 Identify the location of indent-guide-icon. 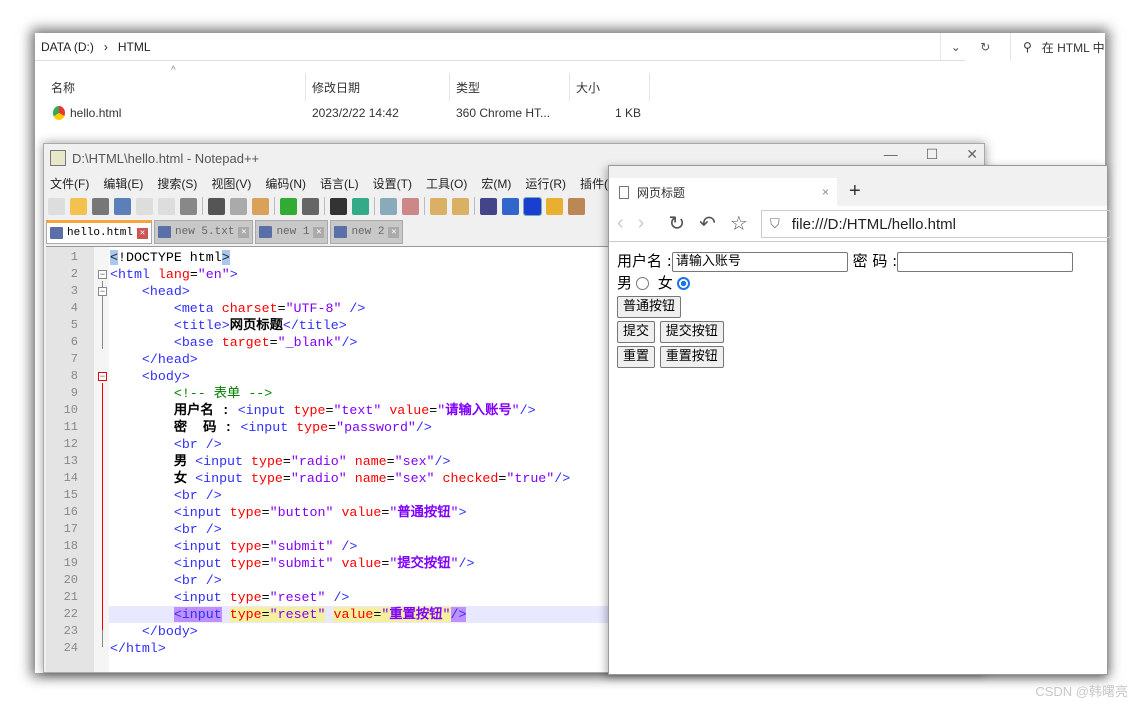
(532, 206).